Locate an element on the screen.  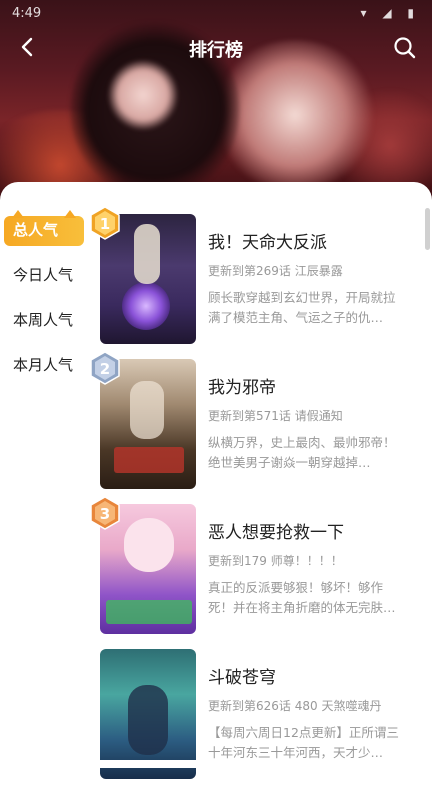
comic-title: 我！天命大反派 is located at coordinates (267, 243).